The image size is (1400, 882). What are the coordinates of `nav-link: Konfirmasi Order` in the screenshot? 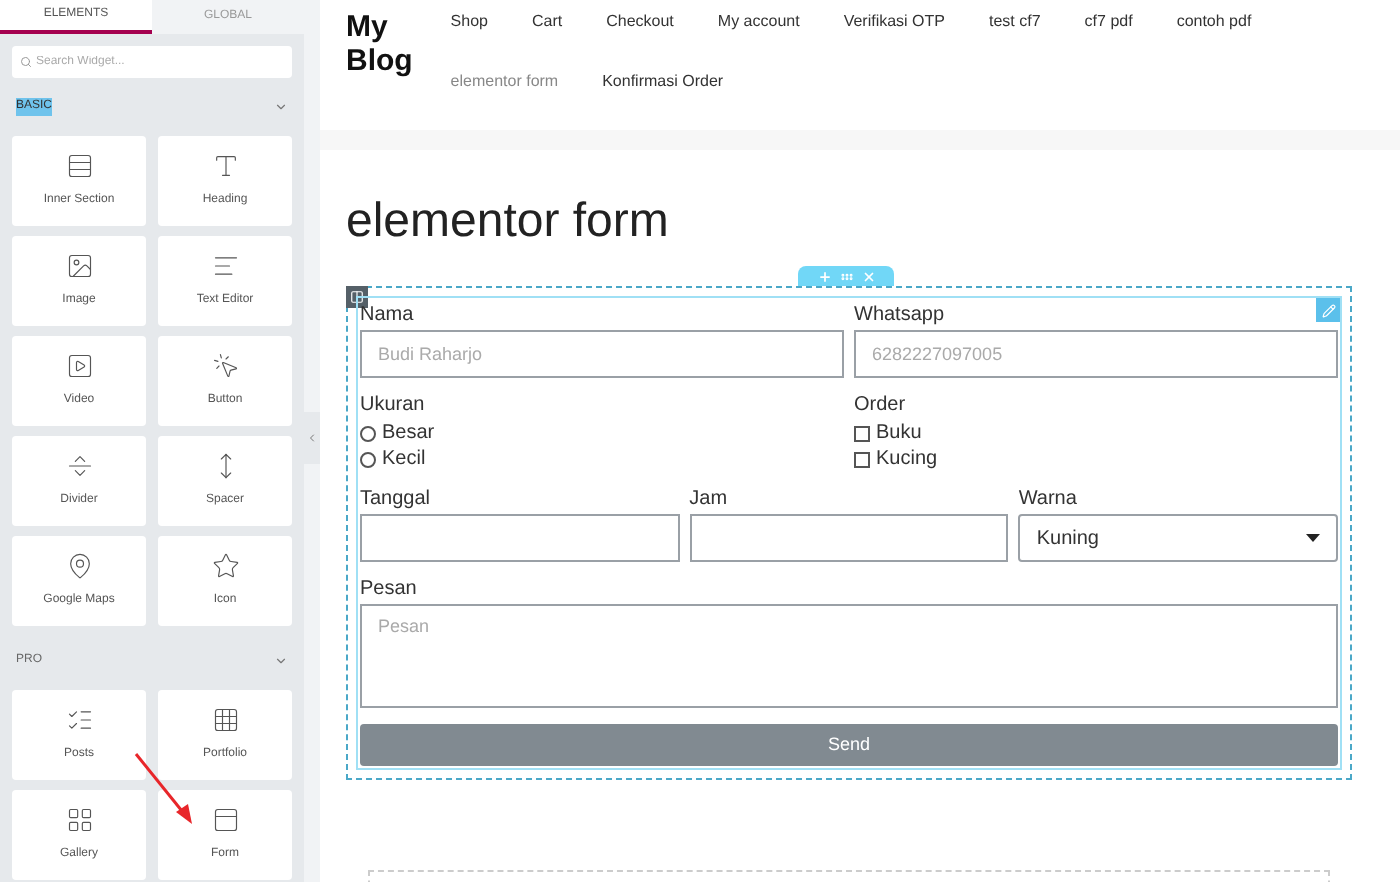 It's located at (663, 82).